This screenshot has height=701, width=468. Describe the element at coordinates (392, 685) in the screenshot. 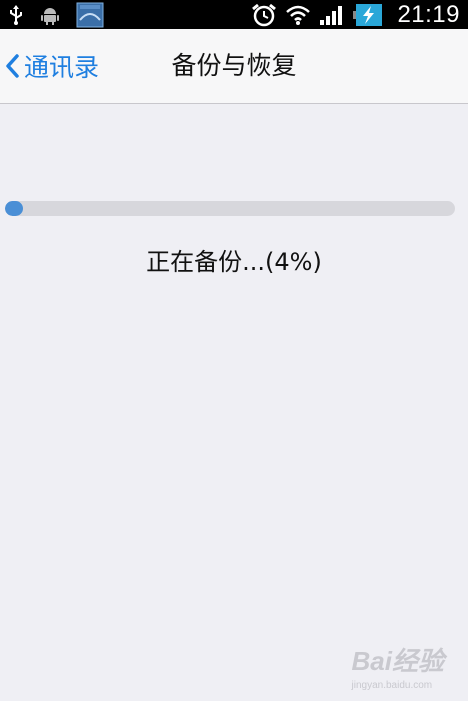

I see `watermark-url: jingyan.baidu.com` at that location.